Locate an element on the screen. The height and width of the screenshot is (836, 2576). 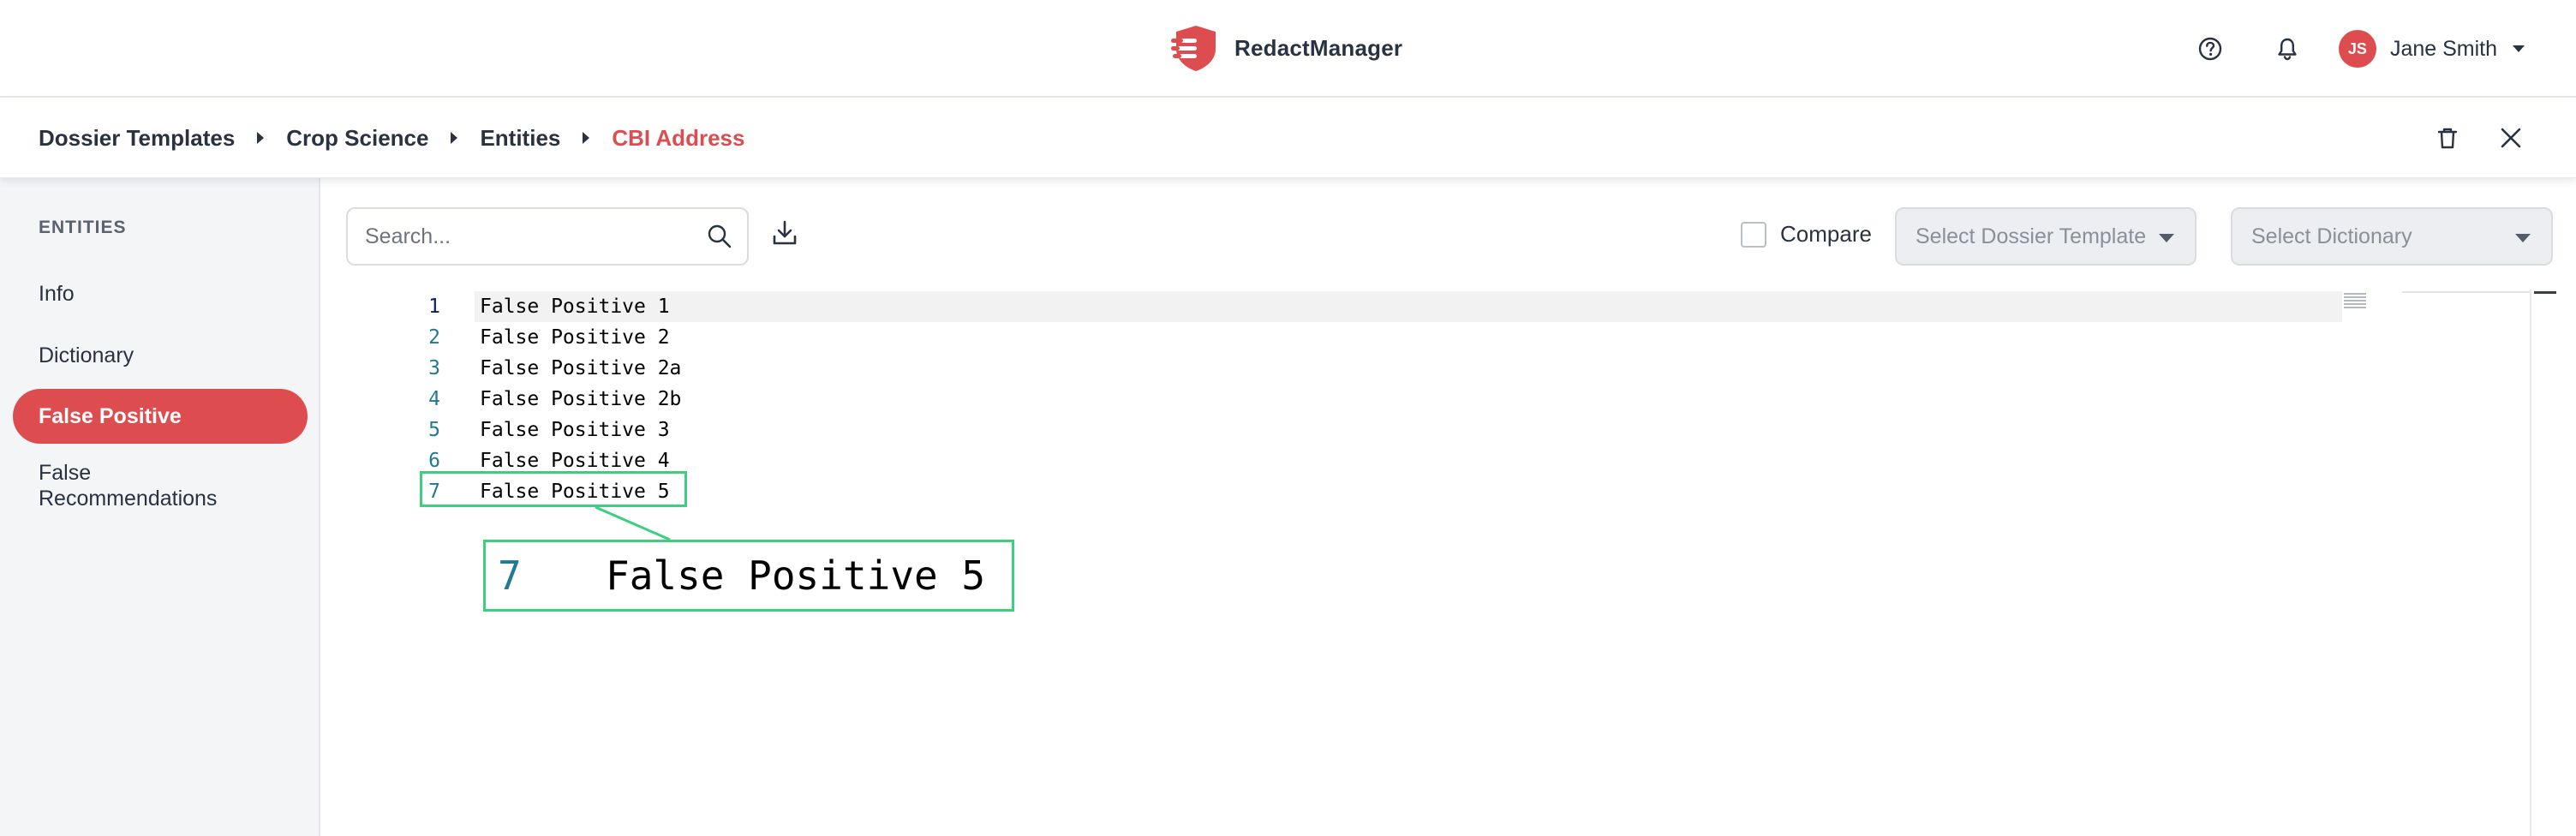
current-line-highlight is located at coordinates (1408, 307).